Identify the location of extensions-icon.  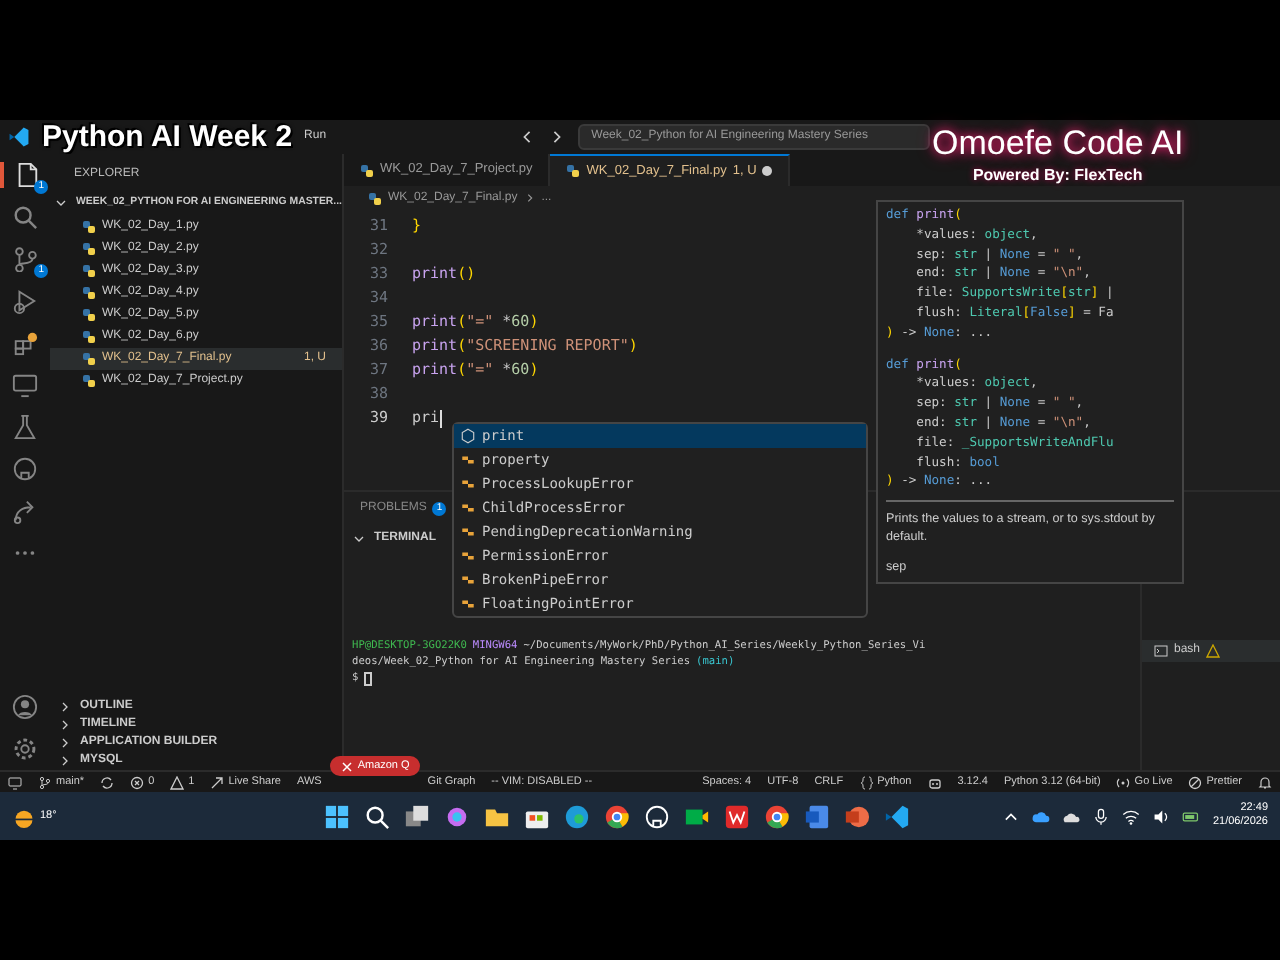
(25, 343).